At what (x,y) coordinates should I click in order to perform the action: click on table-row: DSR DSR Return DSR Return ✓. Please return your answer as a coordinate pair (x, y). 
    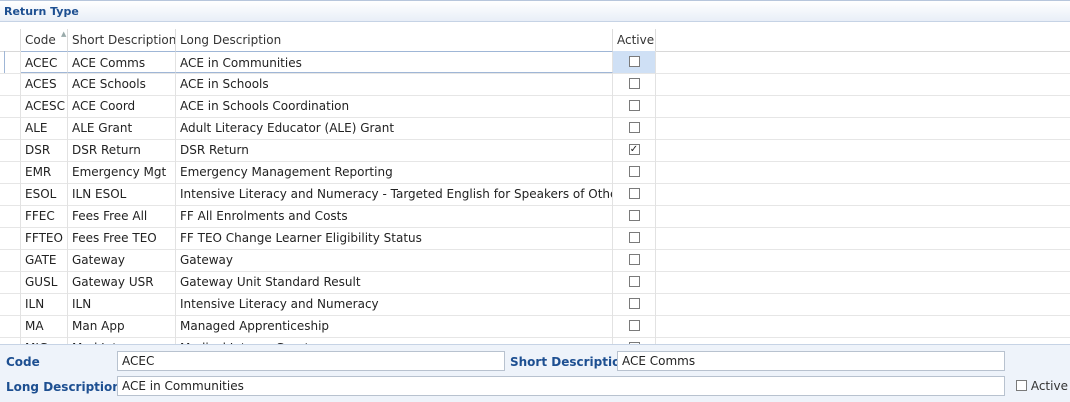
    Looking at the image, I should click on (535, 150).